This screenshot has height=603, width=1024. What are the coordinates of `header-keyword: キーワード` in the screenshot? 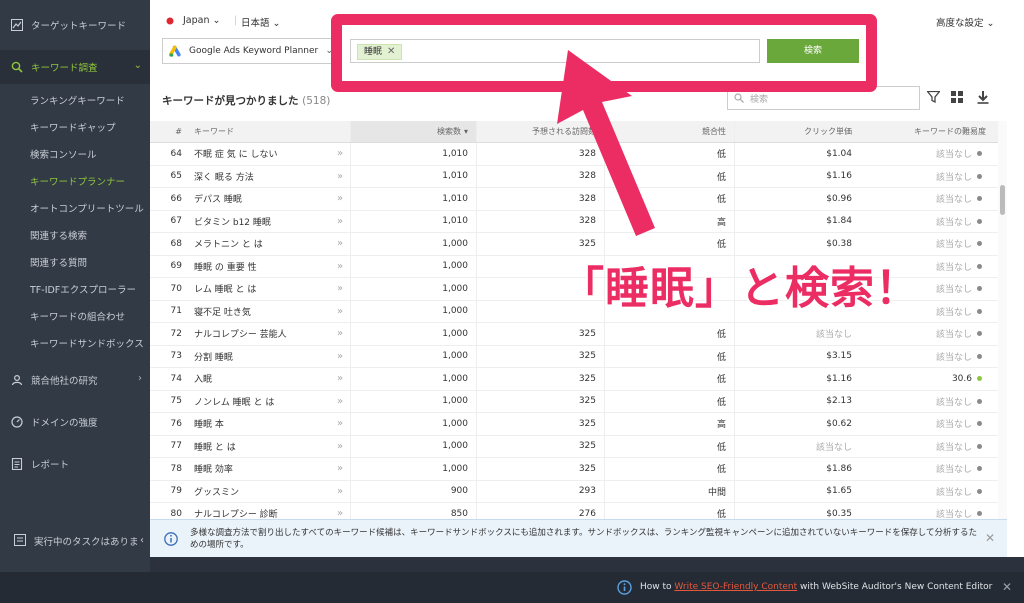 It's located at (264, 131).